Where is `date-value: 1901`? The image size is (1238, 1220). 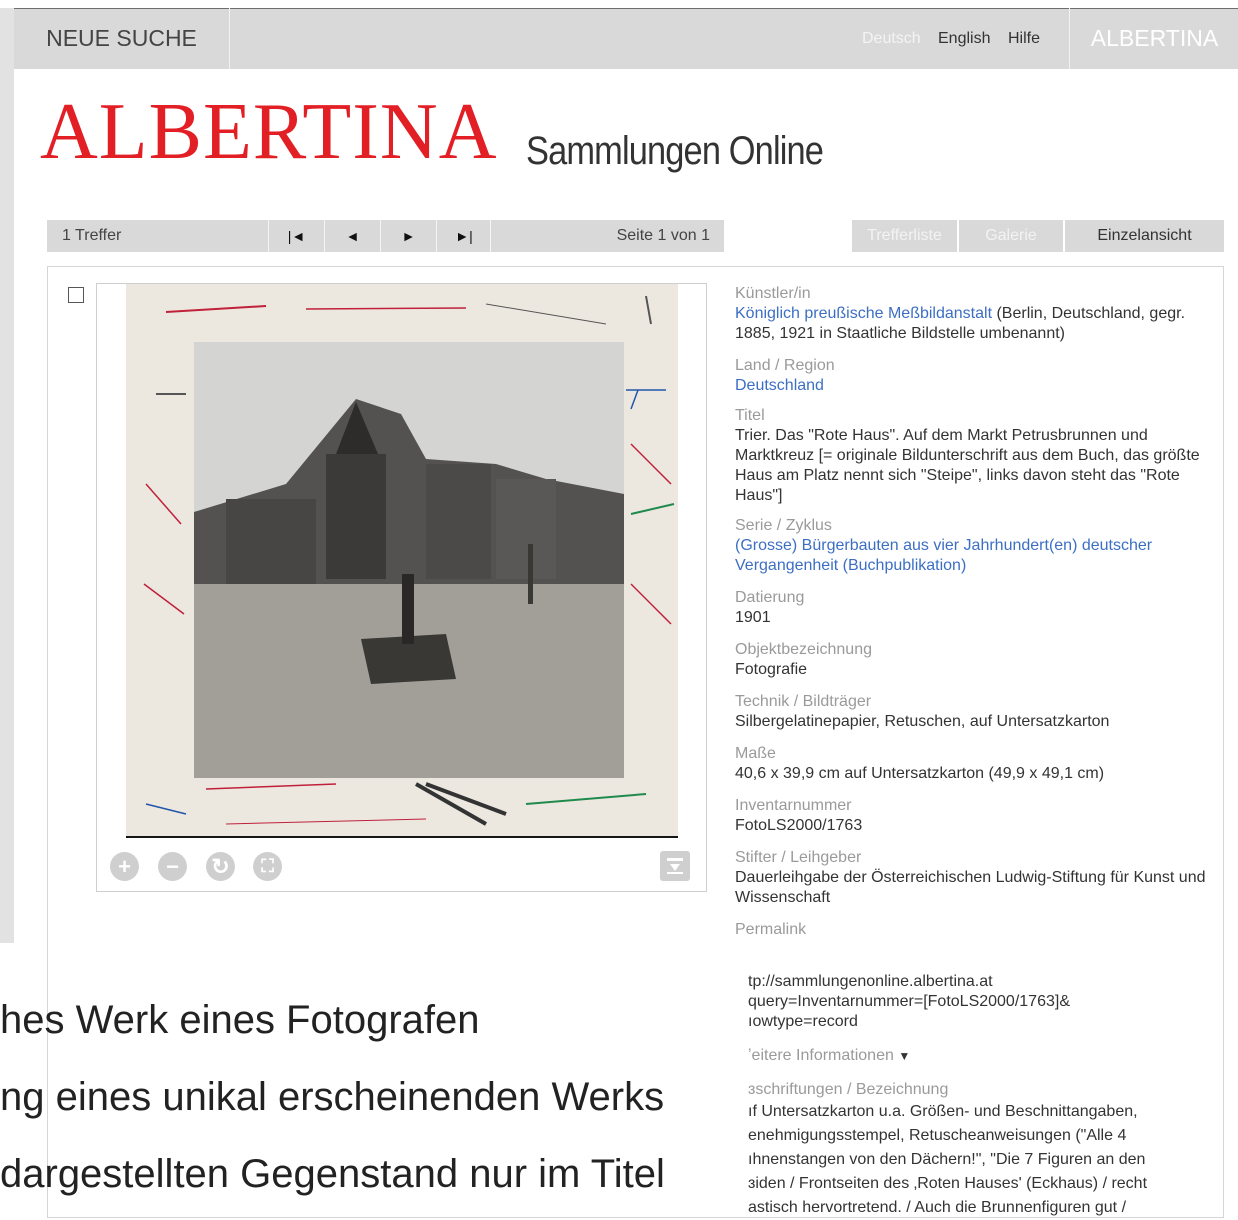 date-value: 1901 is located at coordinates (753, 617).